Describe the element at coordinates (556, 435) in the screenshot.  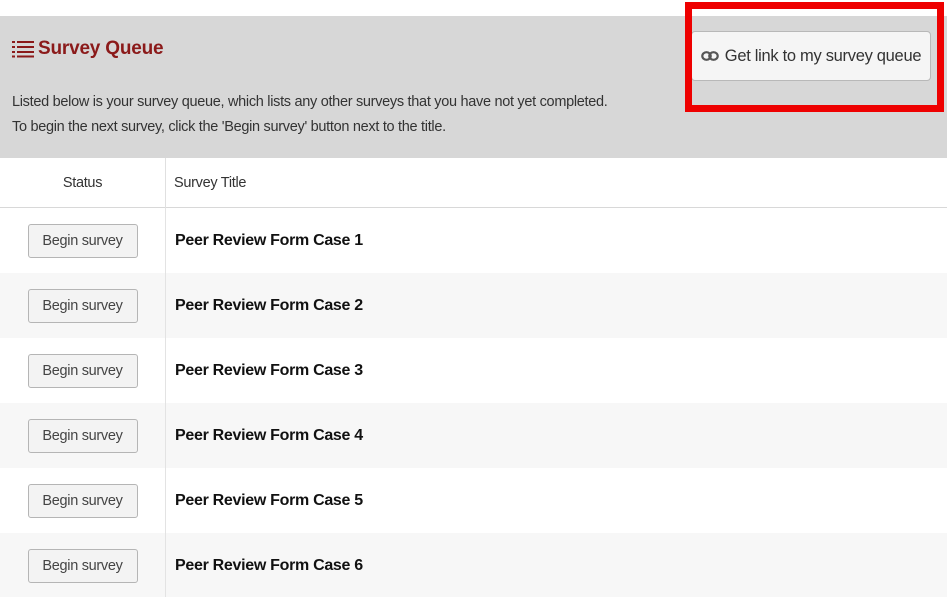
I see `survey-title: Peer Review Form Case 4` at that location.